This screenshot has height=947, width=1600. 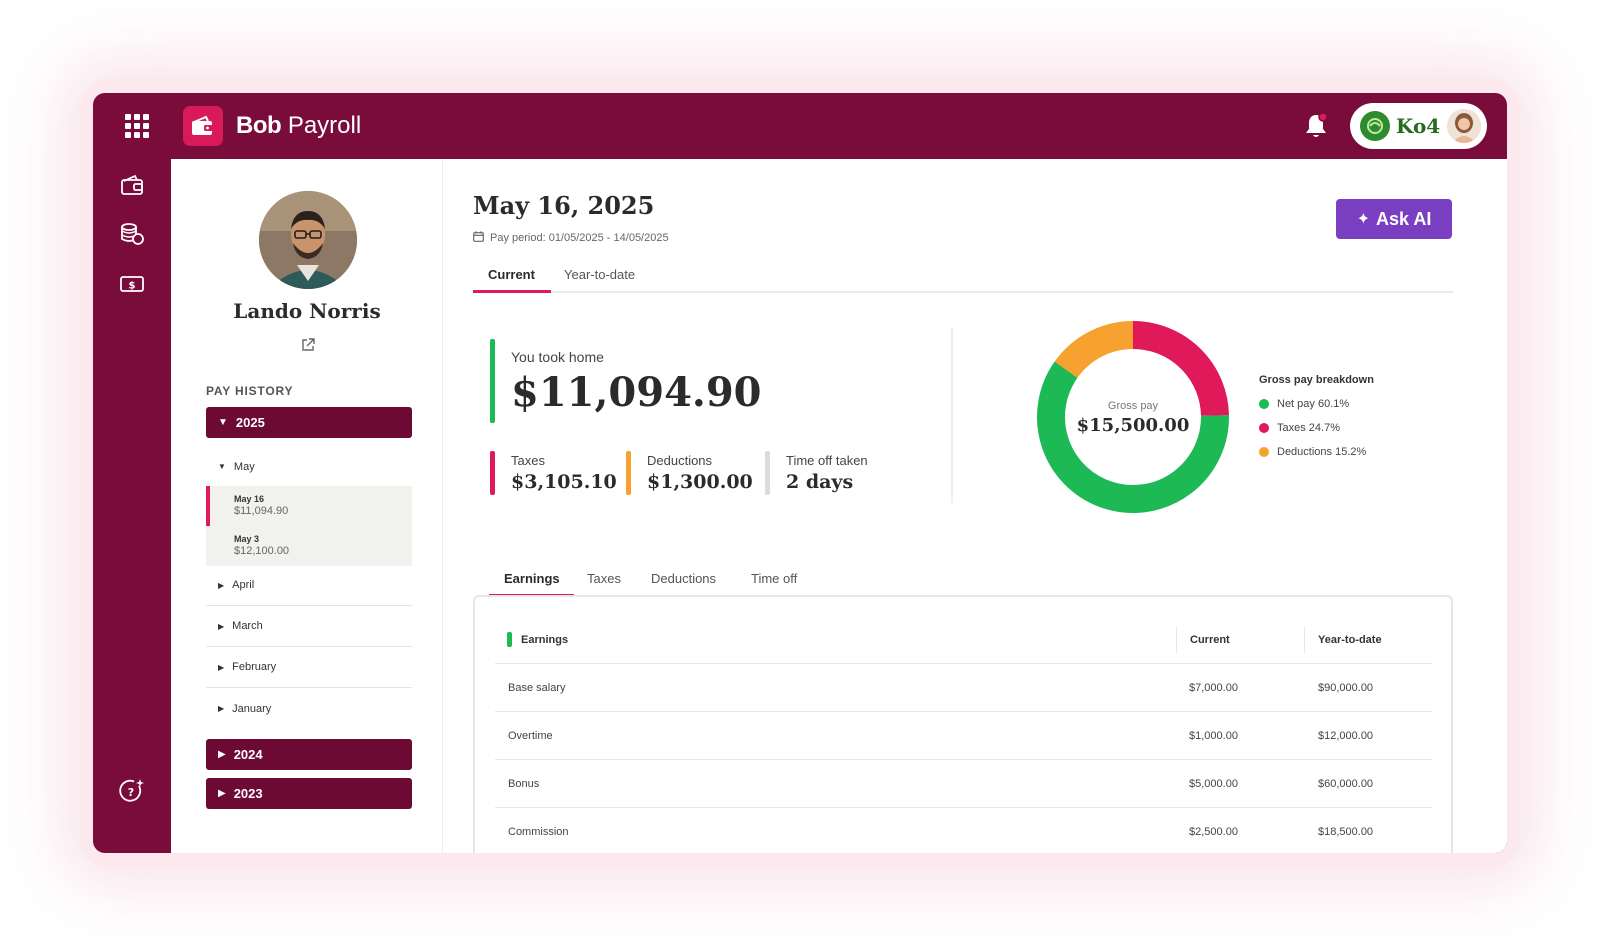 I want to click on brand-bold: Bob, so click(x=259, y=125).